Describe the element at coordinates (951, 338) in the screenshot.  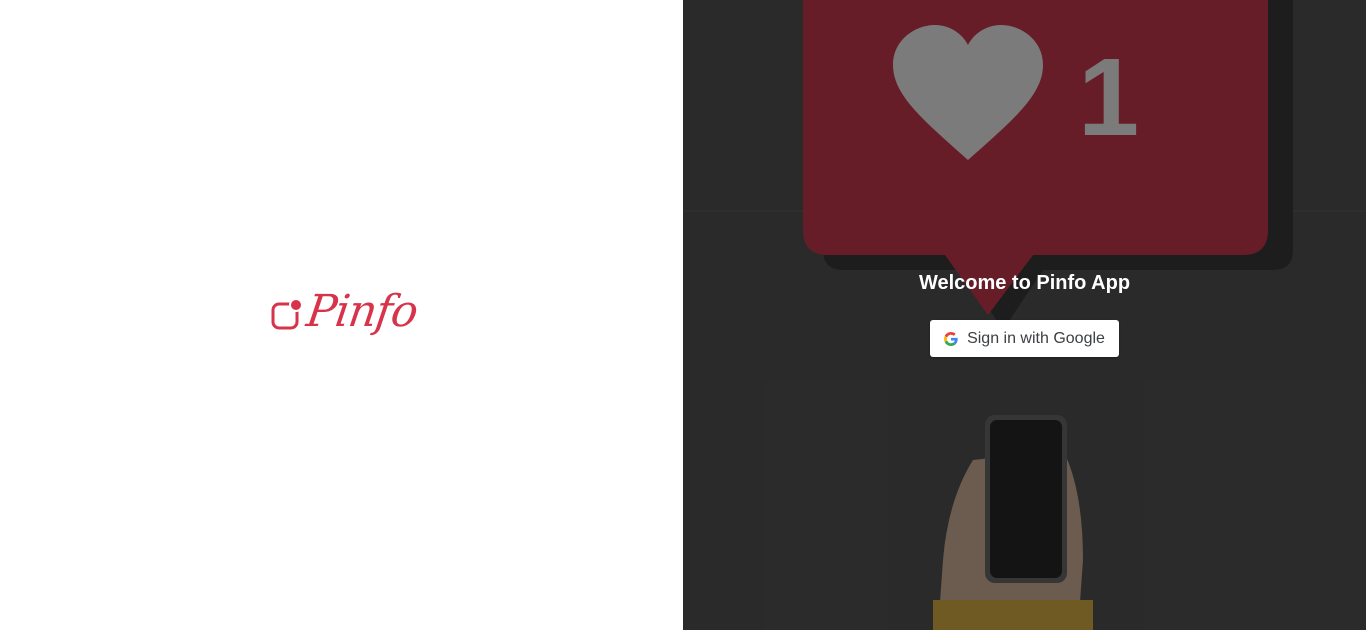
I see `google-g-icon` at that location.